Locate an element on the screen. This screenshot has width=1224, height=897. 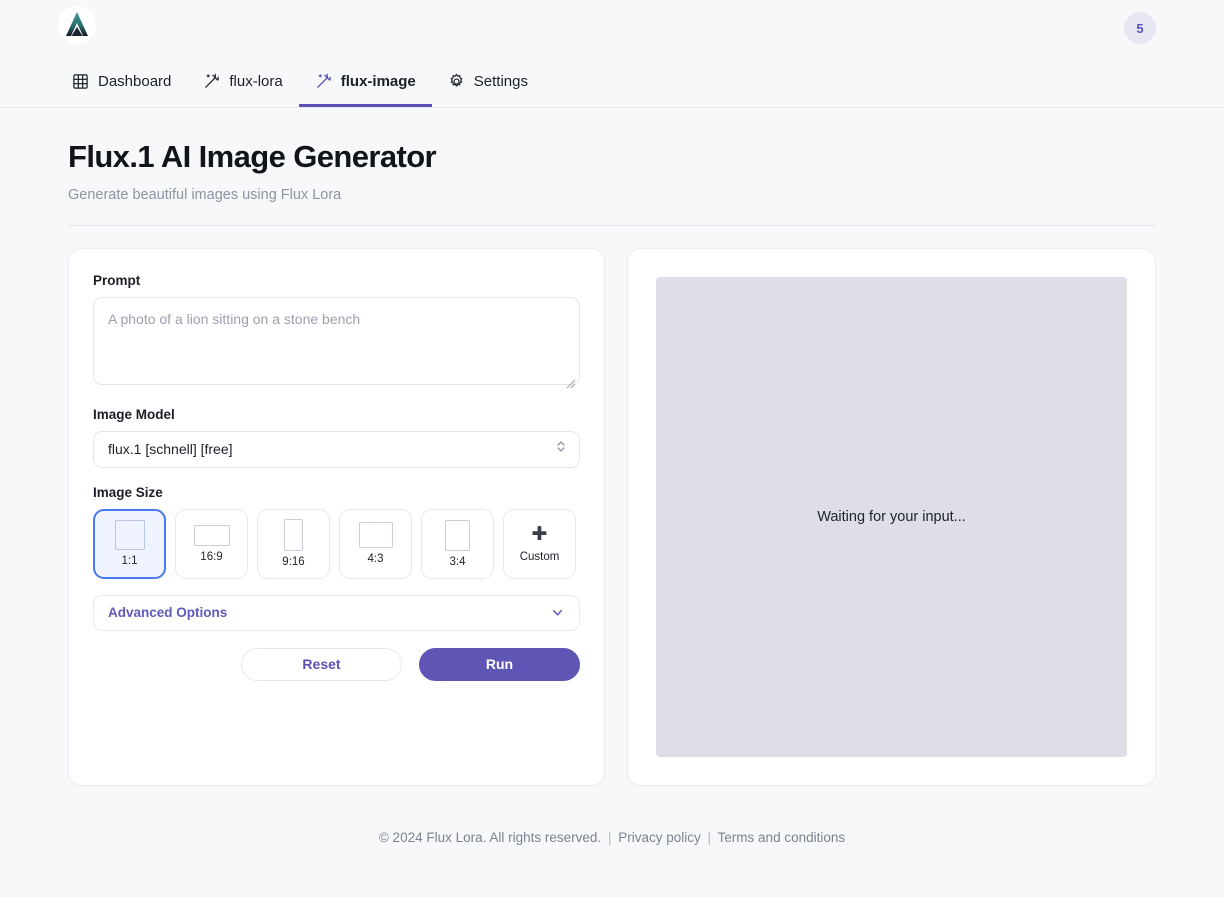
nav-label-settings: Settings is located at coordinates (500, 81).